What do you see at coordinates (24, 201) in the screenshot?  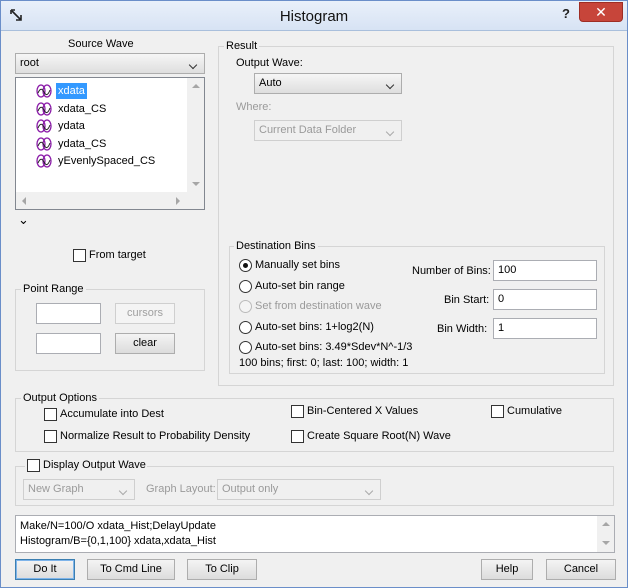 I see `scroll-left-icon` at bounding box center [24, 201].